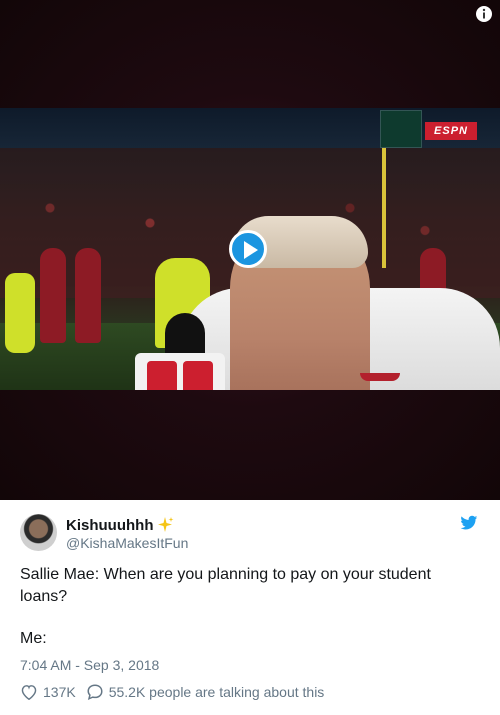  Describe the element at coordinates (59, 692) in the screenshot. I see `like-count: 137K` at that location.